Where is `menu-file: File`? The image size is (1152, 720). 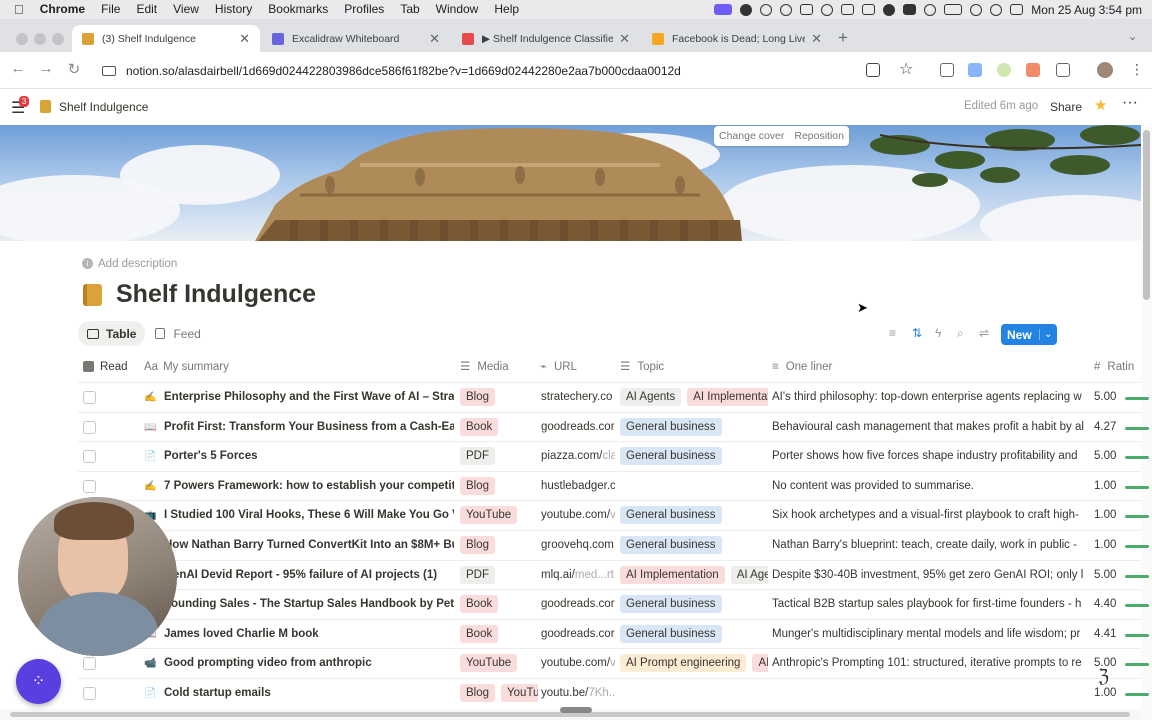
menu-file: File is located at coordinates (110, 9).